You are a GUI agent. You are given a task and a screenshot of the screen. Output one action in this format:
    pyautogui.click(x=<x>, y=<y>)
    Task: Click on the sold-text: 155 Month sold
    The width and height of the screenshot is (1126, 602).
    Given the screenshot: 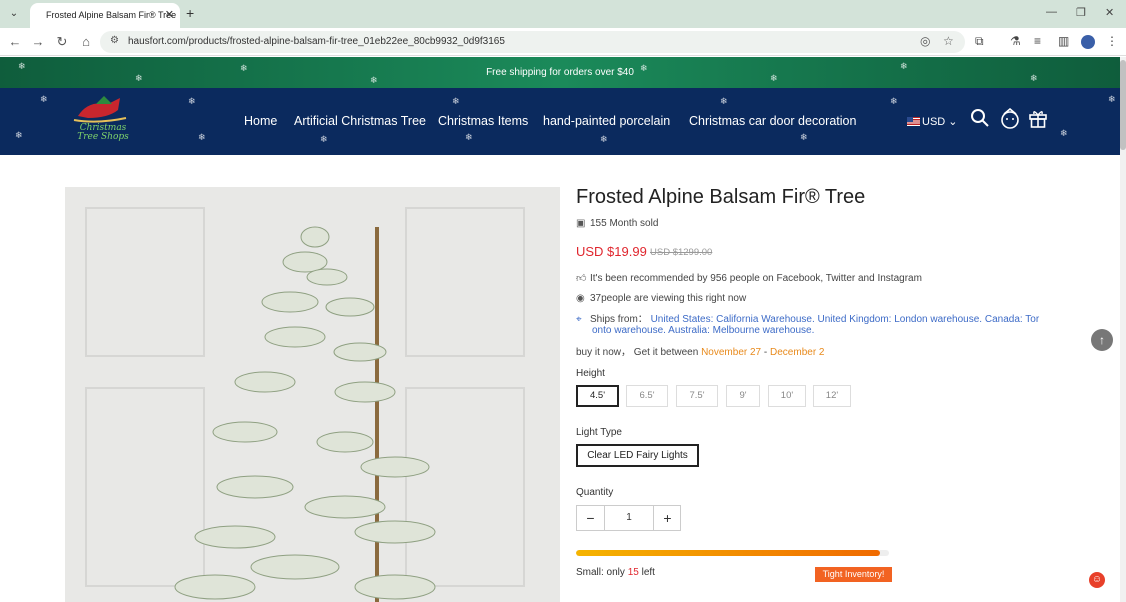 What is the action you would take?
    pyautogui.click(x=624, y=223)
    